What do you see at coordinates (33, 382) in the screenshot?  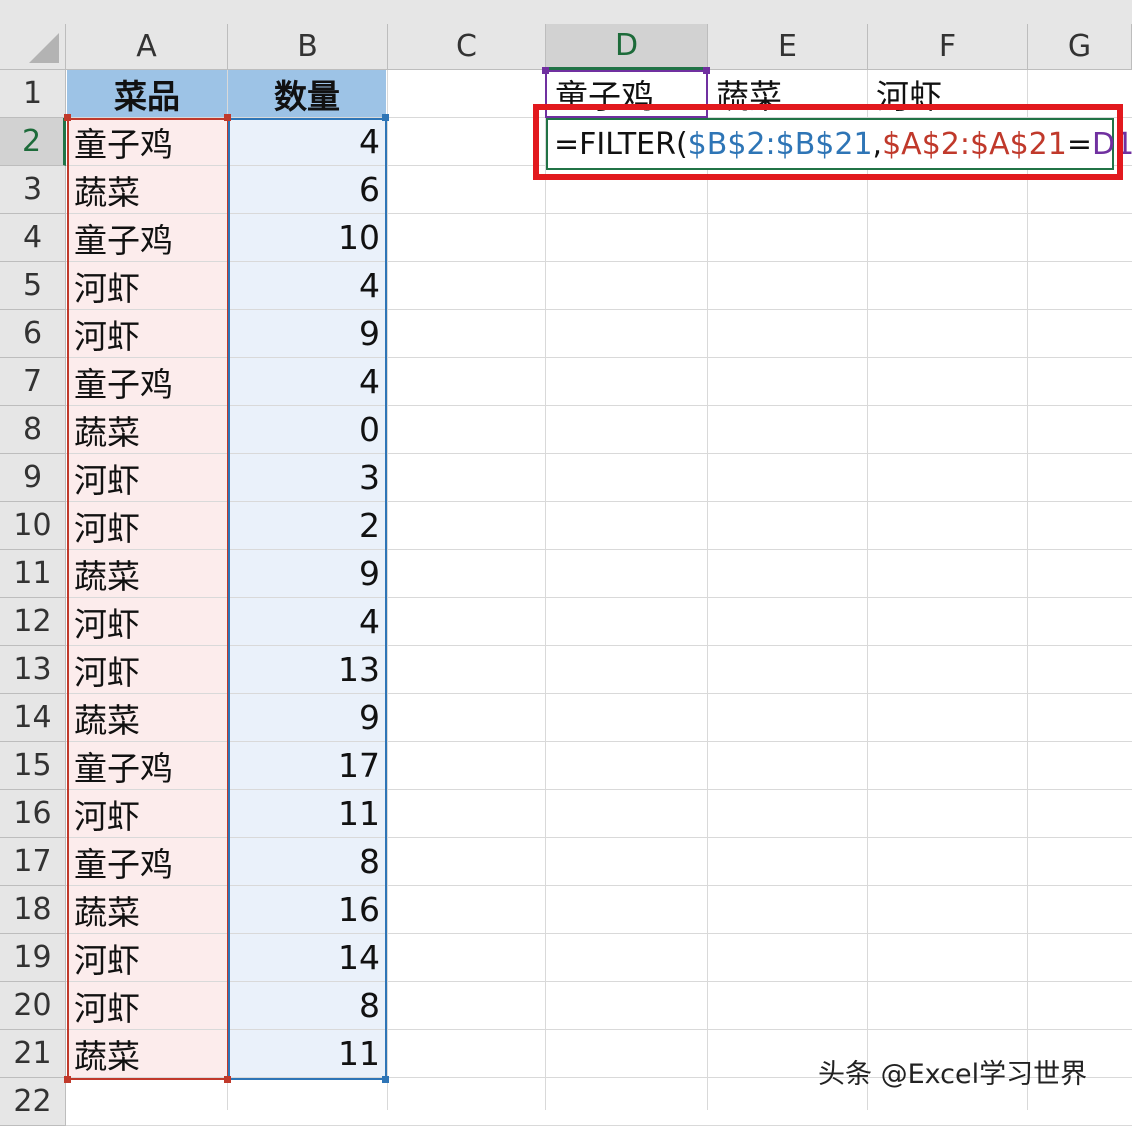 I see `row-header-7: 7` at bounding box center [33, 382].